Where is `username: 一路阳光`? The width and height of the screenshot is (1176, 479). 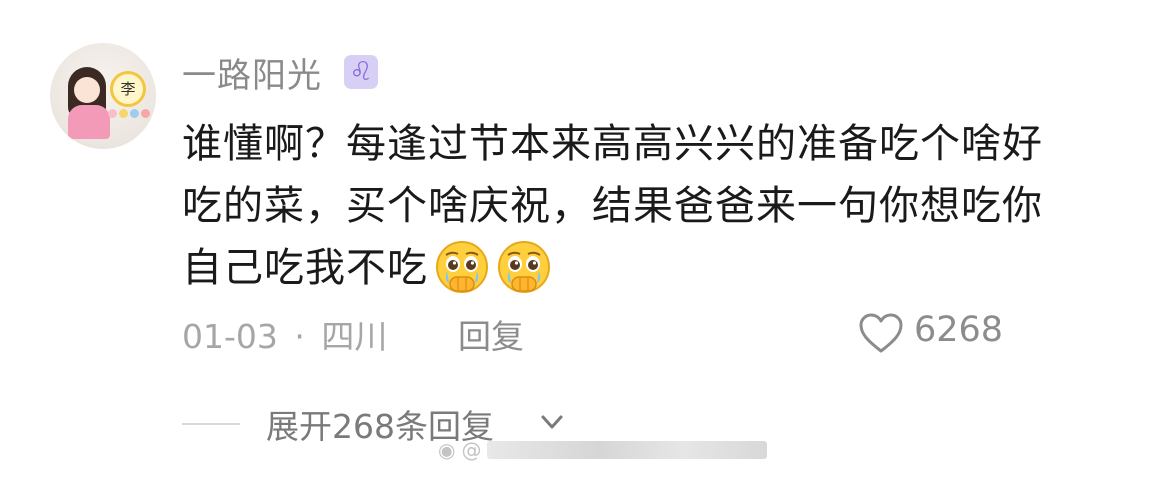
username: 一路阳光 is located at coordinates (252, 72).